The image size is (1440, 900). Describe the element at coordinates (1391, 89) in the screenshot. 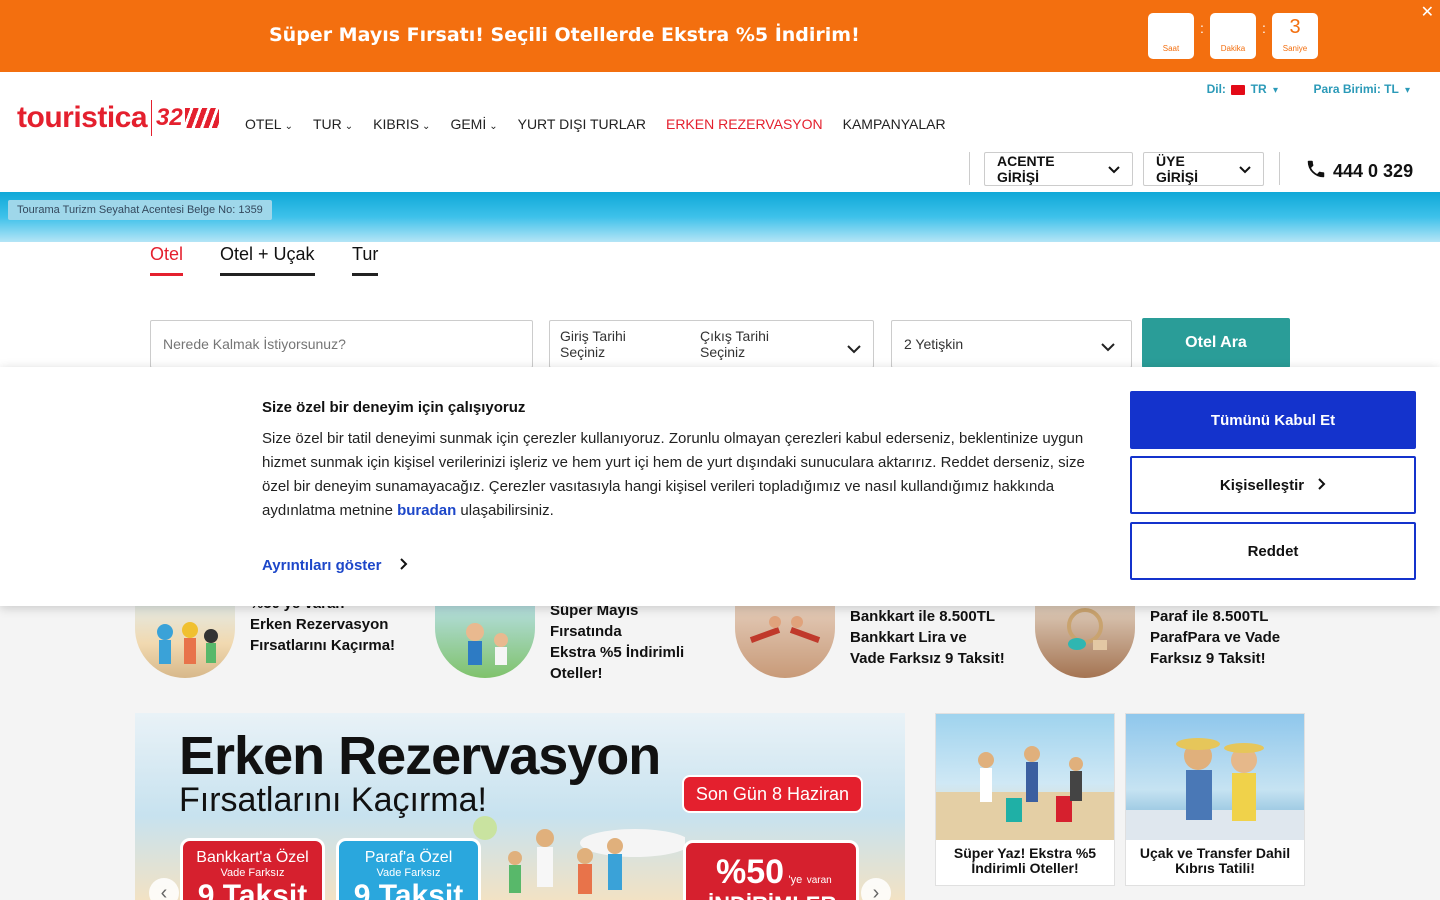

I see `currency-value: TL` at that location.